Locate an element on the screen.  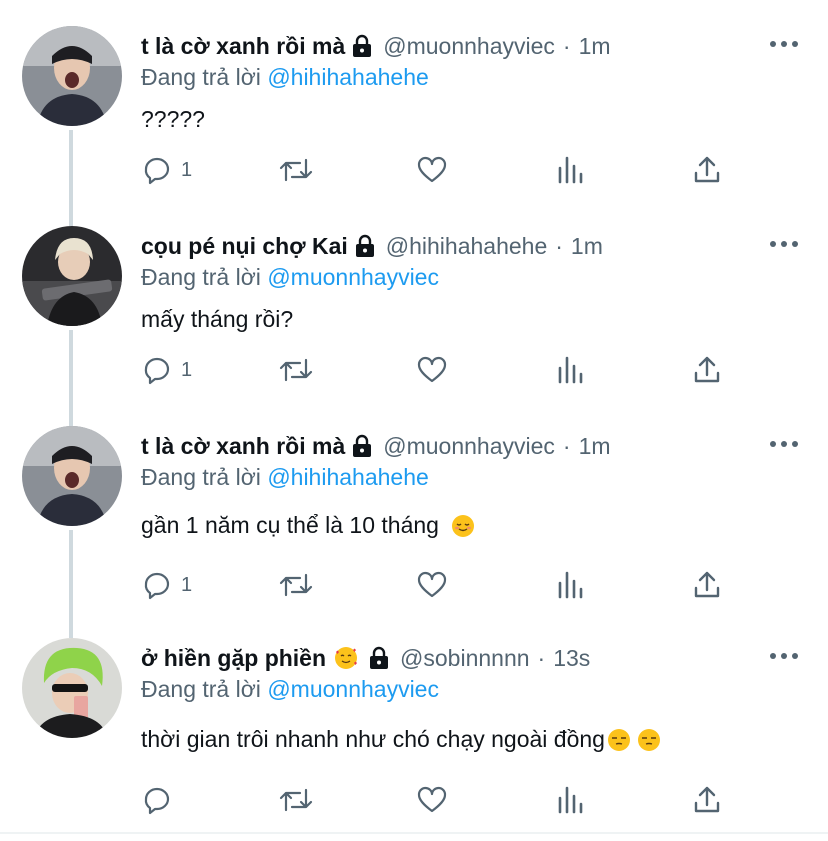
tweet-actions is located at coordinates (414, 800).